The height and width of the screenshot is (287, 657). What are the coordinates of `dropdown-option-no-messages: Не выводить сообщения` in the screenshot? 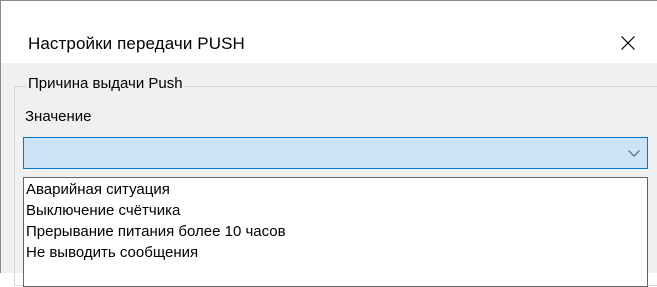 It's located at (335, 252).